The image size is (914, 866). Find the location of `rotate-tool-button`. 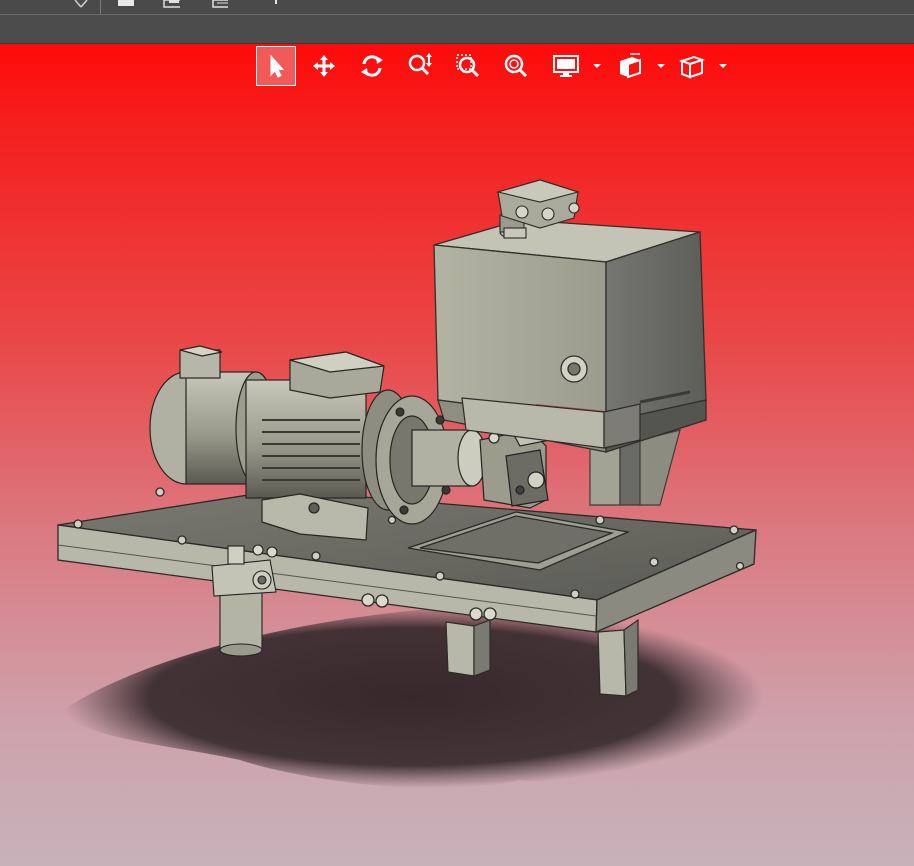

rotate-tool-button is located at coordinates (372, 66).